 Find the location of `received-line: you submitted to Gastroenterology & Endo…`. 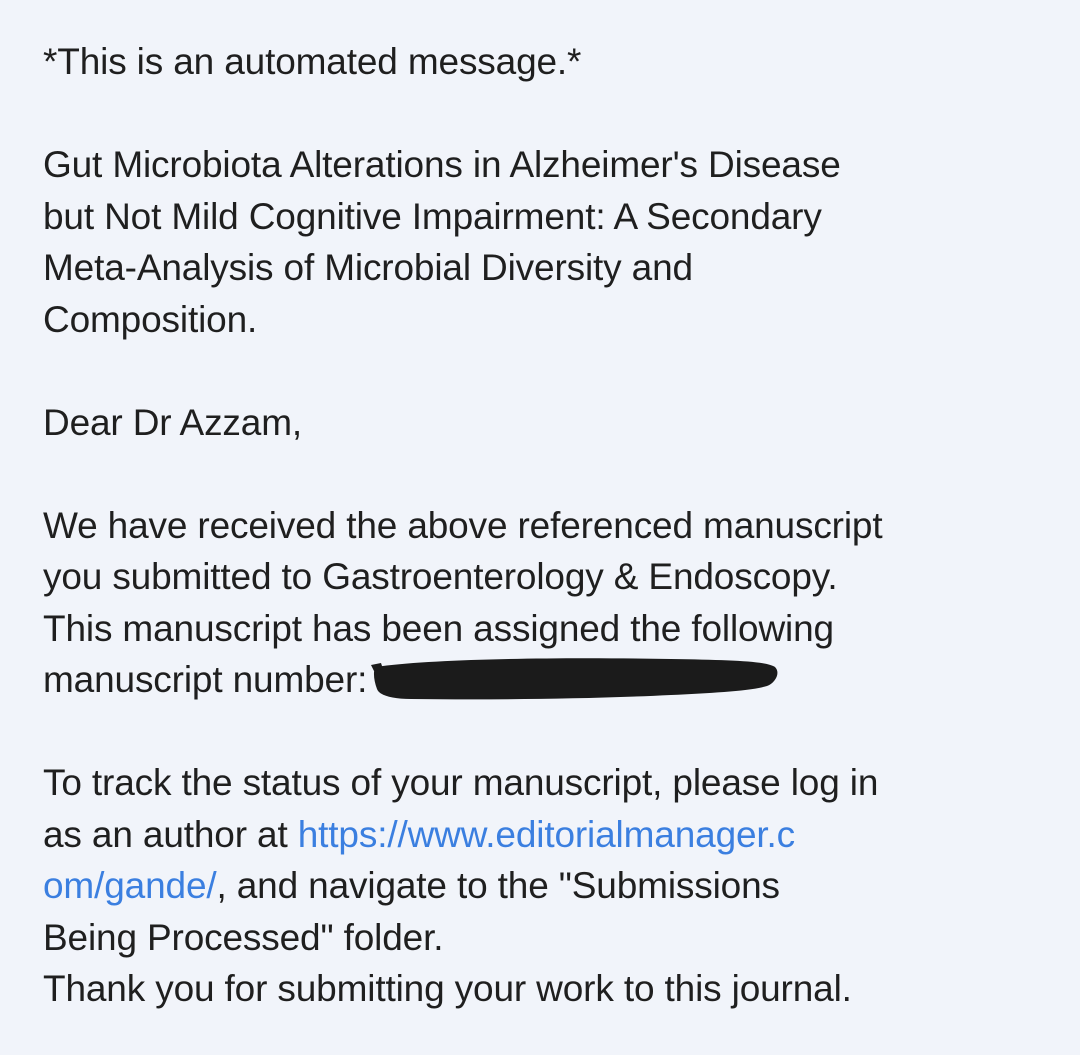

received-line: you submitted to Gastroenterology & Endo… is located at coordinates (440, 576).